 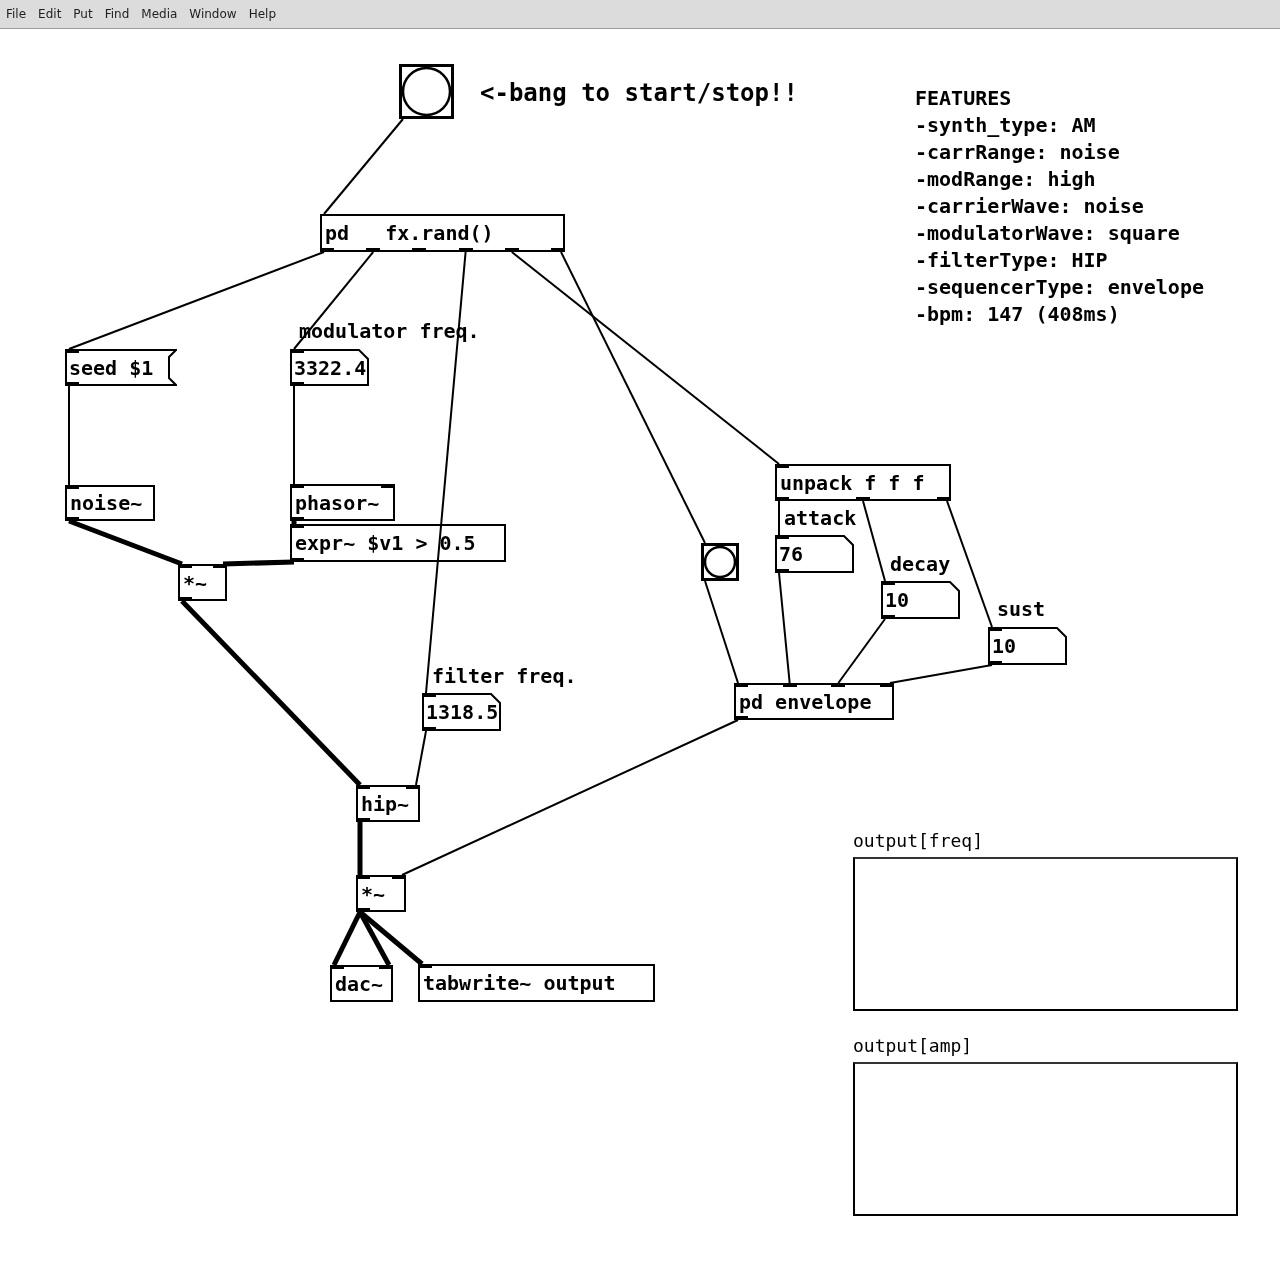 What do you see at coordinates (83, 14) in the screenshot?
I see `menu-item: Put` at bounding box center [83, 14].